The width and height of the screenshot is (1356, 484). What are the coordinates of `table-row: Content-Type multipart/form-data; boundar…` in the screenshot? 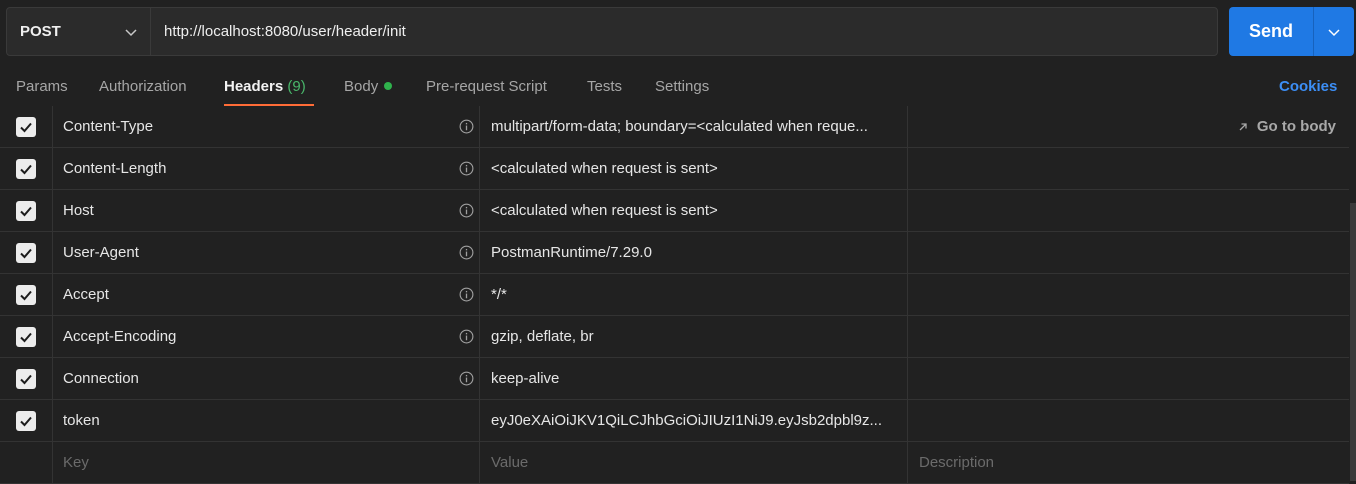 It's located at (674, 127).